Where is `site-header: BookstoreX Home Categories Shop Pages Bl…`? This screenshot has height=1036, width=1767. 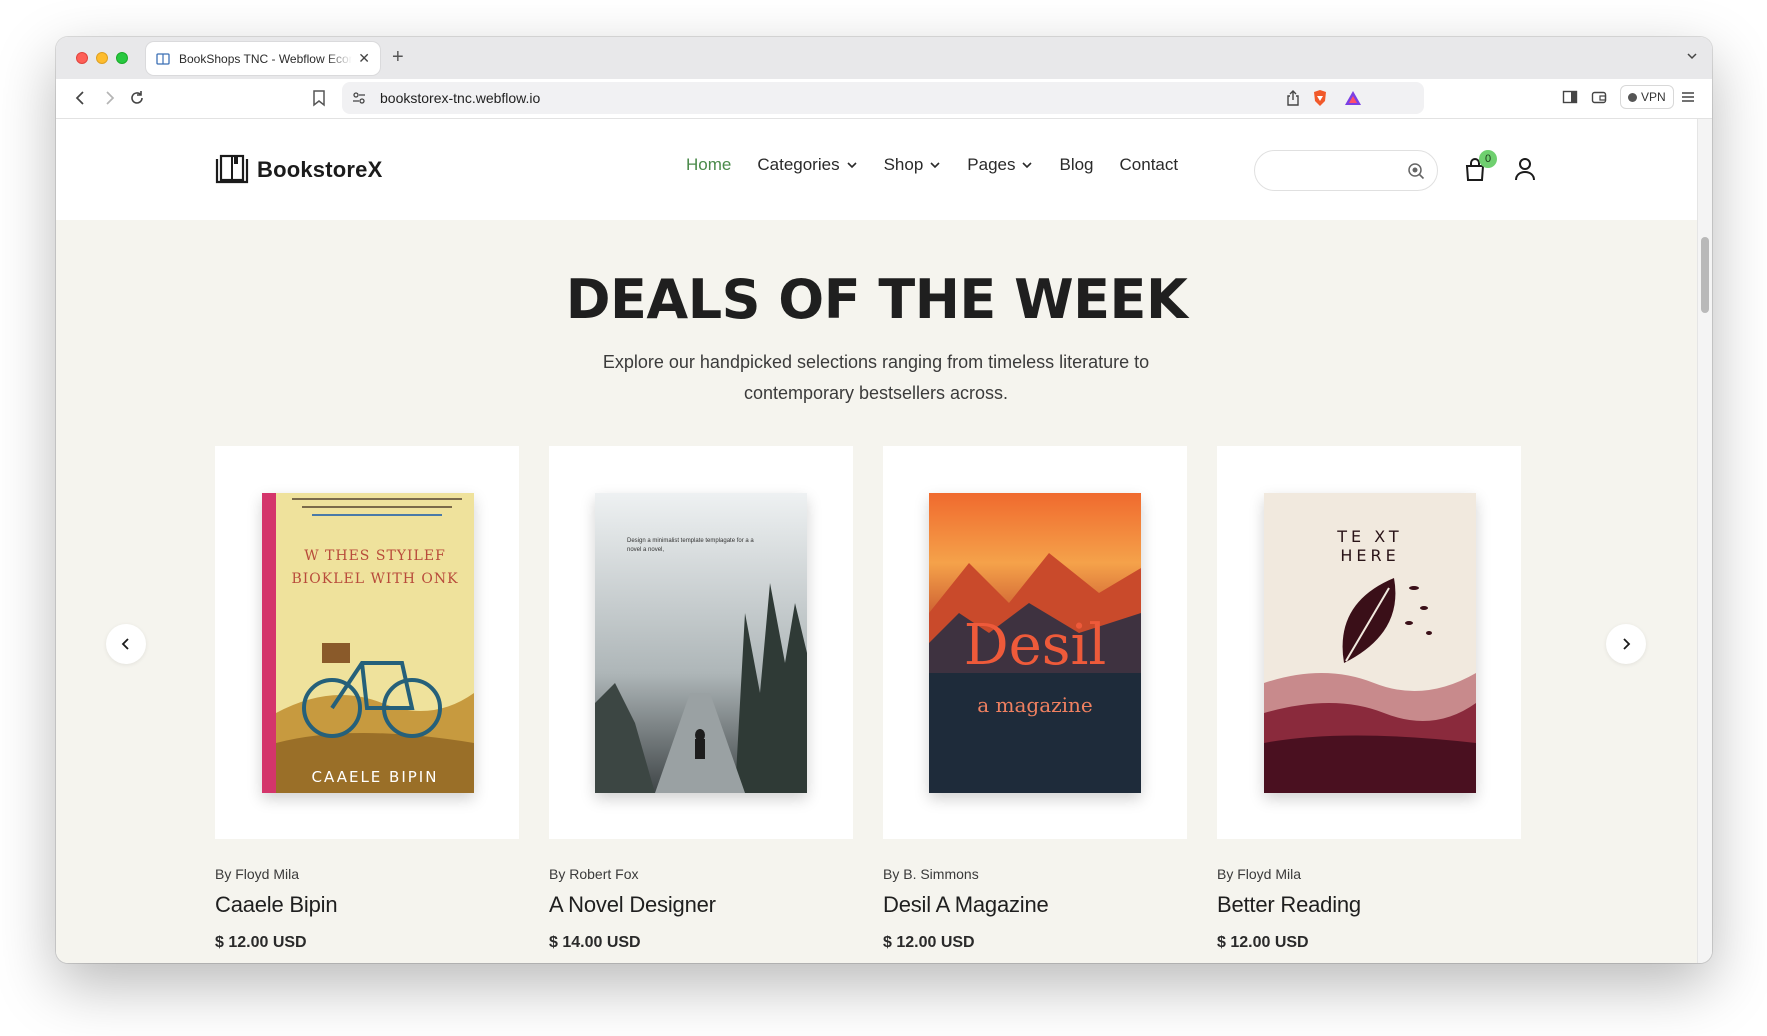
site-header: BookstoreX Home Categories Shop Pages Bl… is located at coordinates (876, 169).